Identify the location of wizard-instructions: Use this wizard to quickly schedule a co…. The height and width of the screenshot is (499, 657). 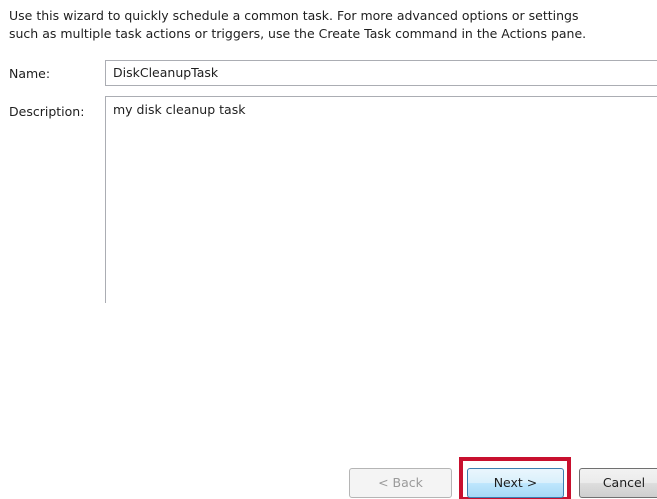
(298, 24).